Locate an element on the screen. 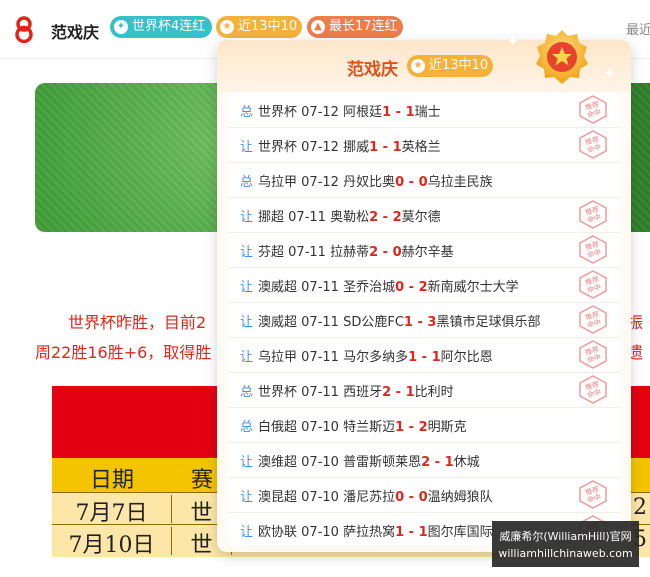 This screenshot has width=650, height=577. match-info: 白俄超 07-10 特兰斯迈1 - 2明斯克 is located at coordinates (362, 425).